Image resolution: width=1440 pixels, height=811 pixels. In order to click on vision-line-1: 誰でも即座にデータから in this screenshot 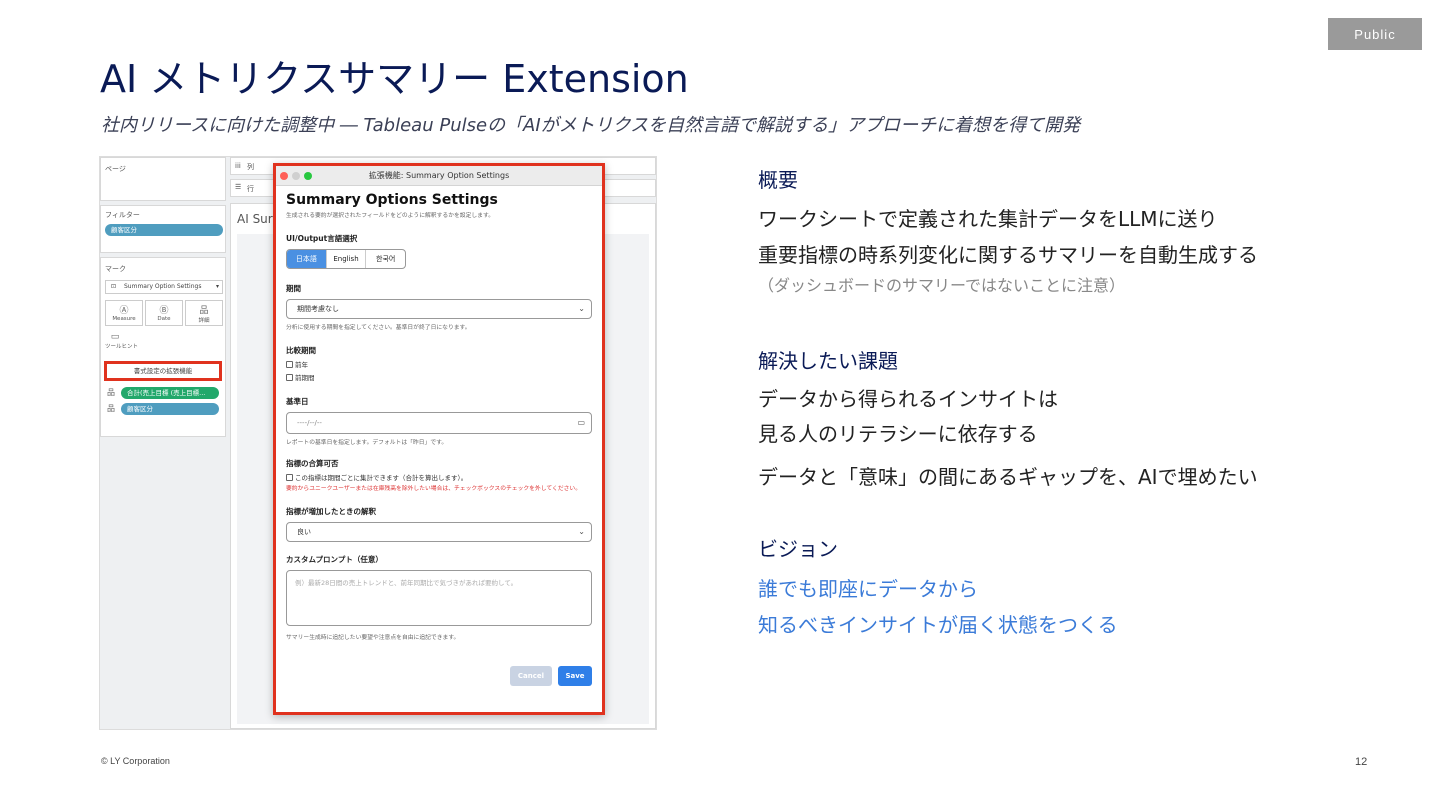, I will do `click(868, 589)`.